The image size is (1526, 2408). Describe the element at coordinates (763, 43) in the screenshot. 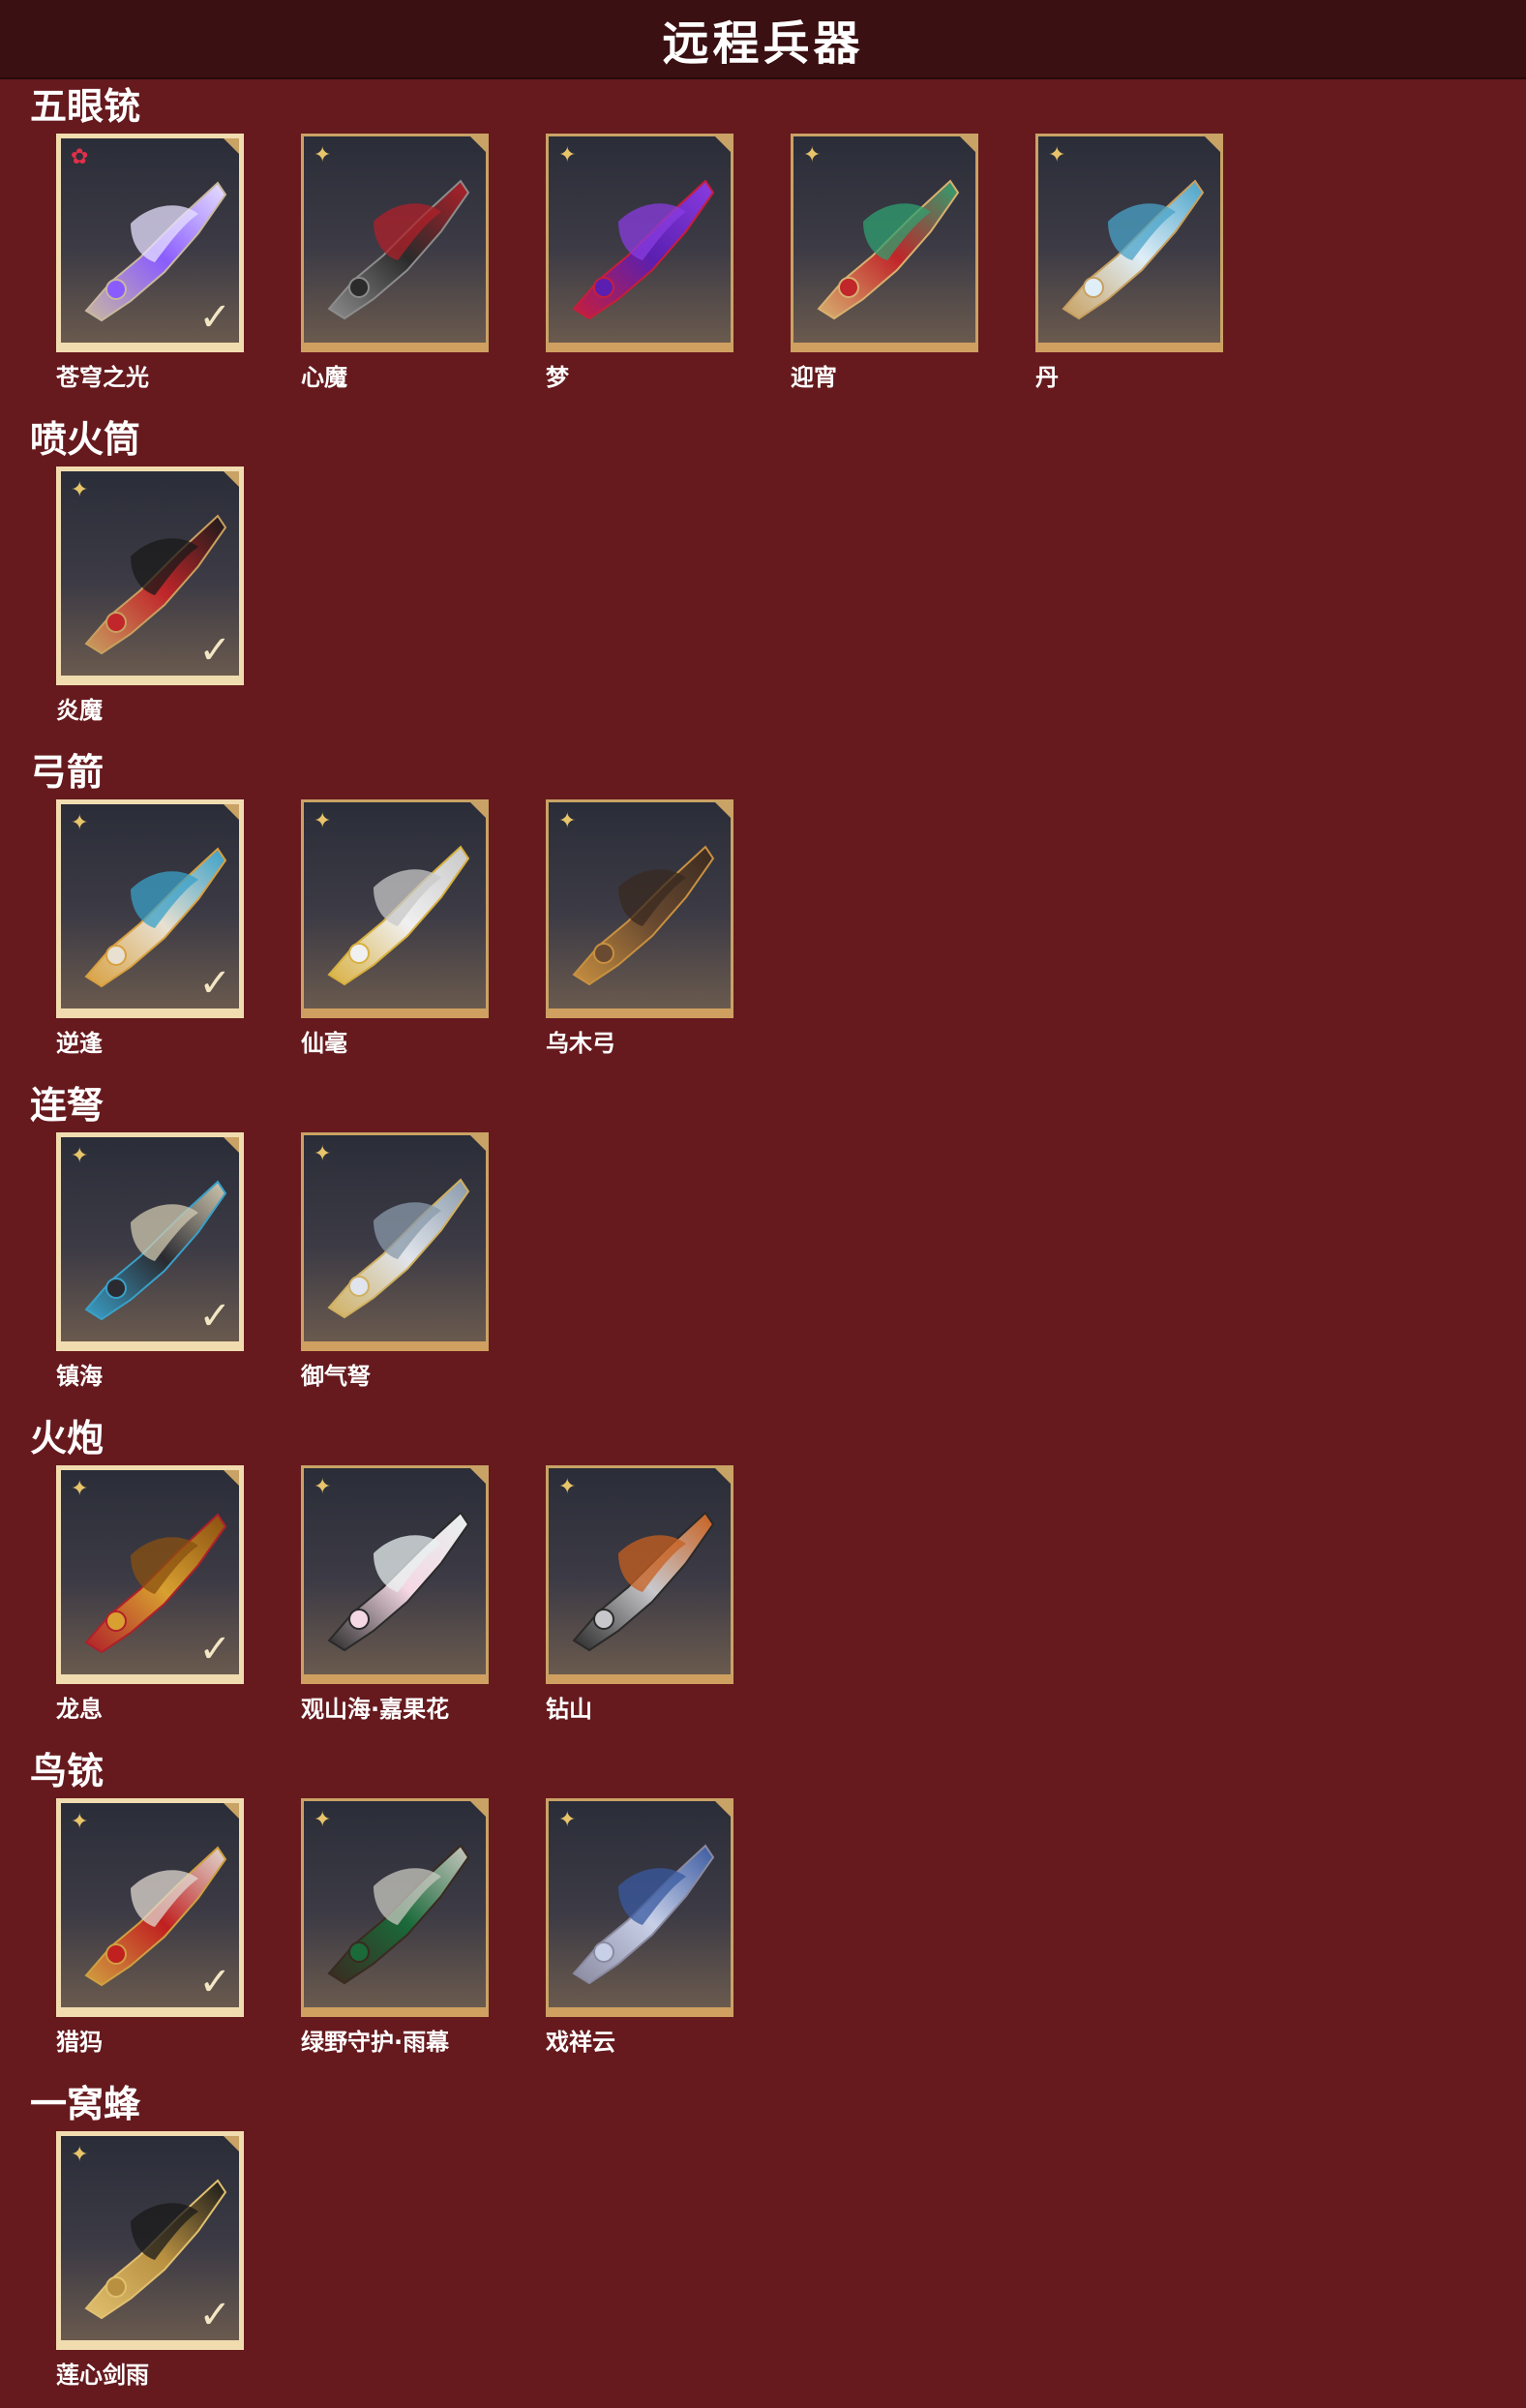

I see `page-title: 远程兵器` at that location.